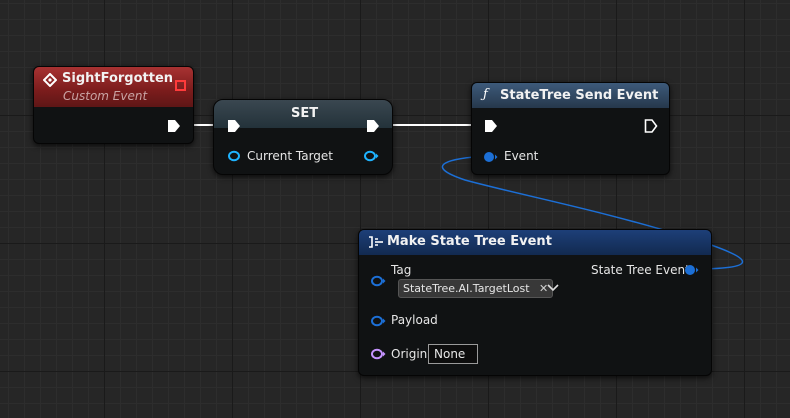  Describe the element at coordinates (640, 270) in the screenshot. I see `state-tree-event-output-label: State Tree Event` at that location.